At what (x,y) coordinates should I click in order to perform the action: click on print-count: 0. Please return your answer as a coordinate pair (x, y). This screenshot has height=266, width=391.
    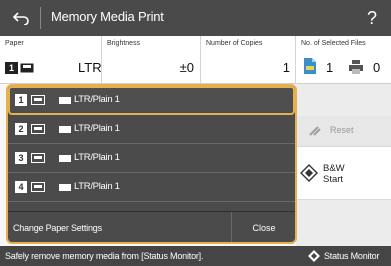
    Looking at the image, I should click on (377, 67).